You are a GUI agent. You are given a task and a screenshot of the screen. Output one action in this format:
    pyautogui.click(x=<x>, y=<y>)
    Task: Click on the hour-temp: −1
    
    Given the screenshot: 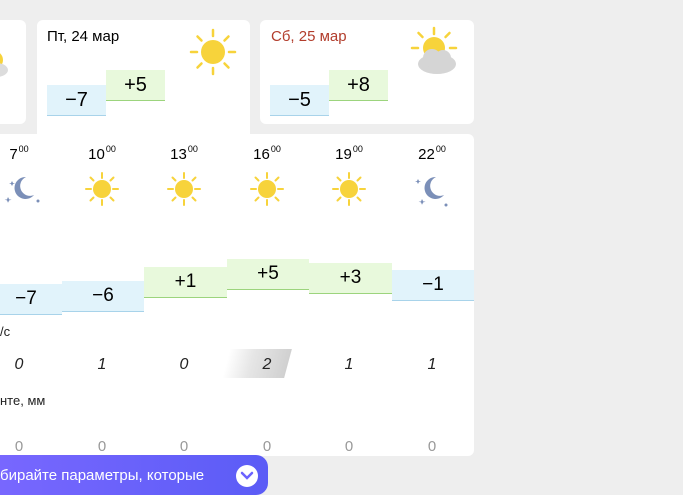 What is the action you would take?
    pyautogui.click(x=433, y=285)
    